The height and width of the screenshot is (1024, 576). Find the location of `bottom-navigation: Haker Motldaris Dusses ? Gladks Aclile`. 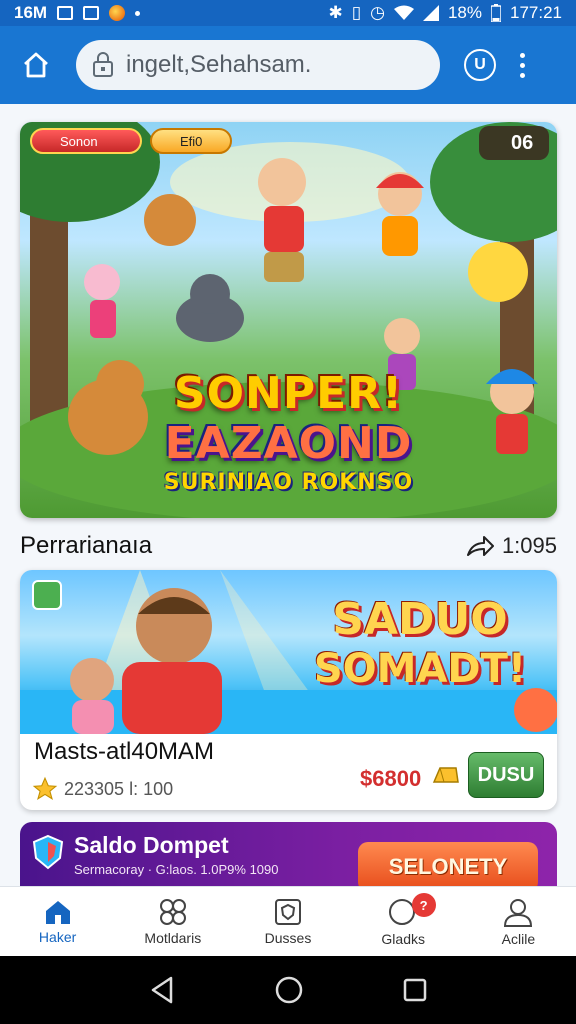

bottom-navigation: Haker Motldaris Dusses ? Gladks Aclile is located at coordinates (288, 921).